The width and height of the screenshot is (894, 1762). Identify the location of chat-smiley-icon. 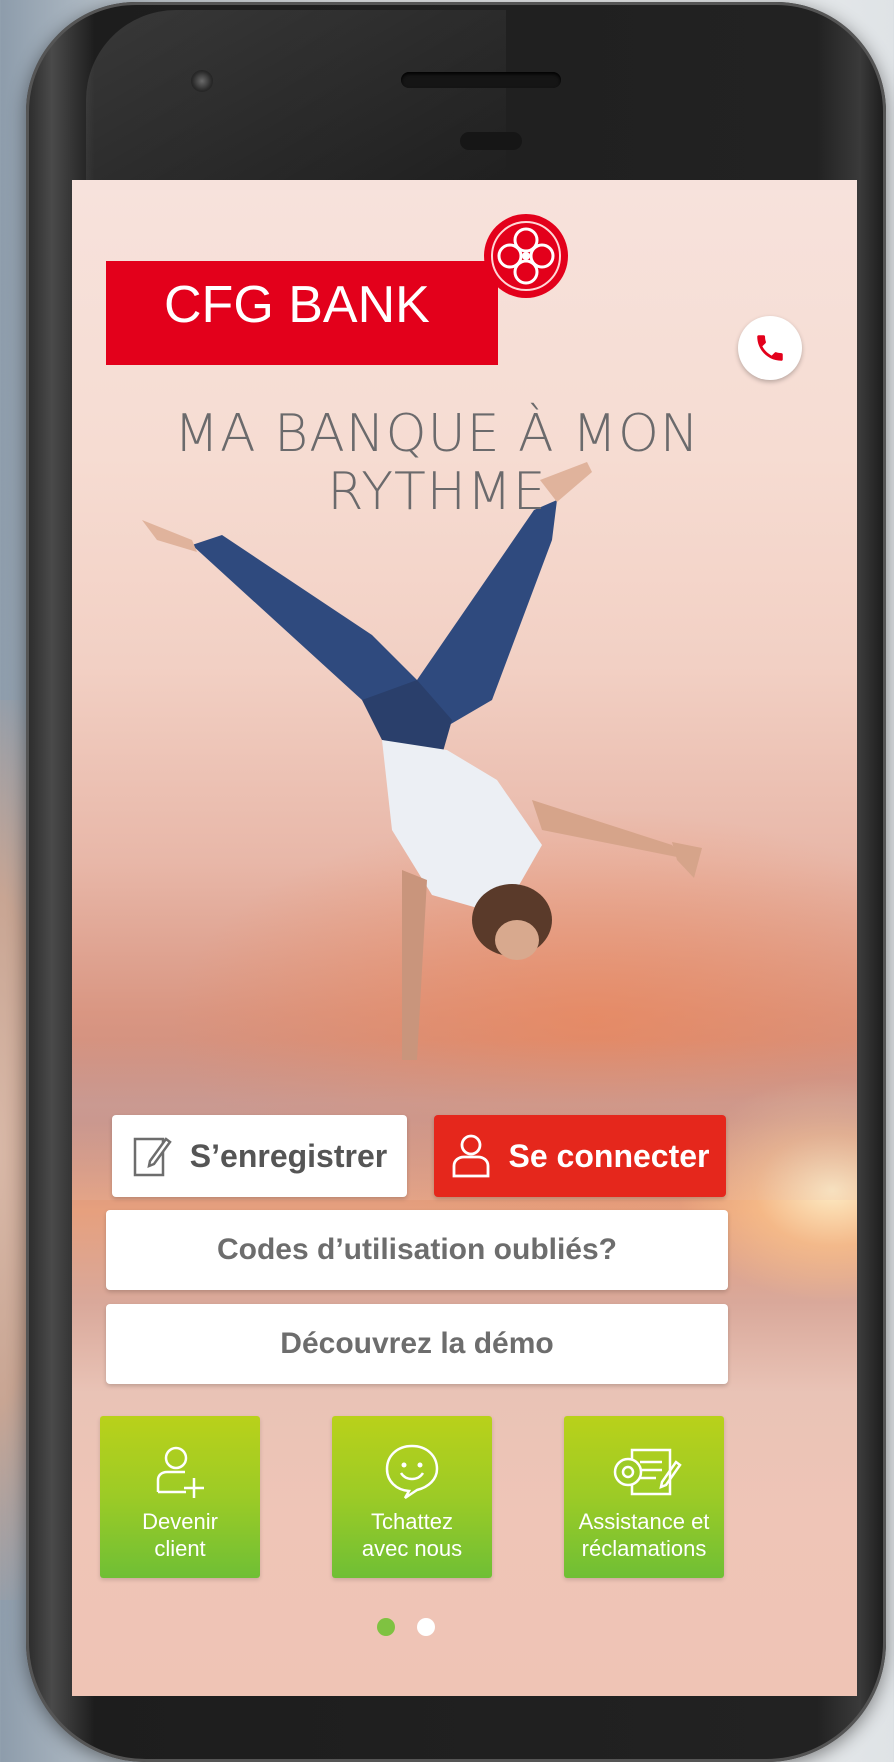
(412, 1472).